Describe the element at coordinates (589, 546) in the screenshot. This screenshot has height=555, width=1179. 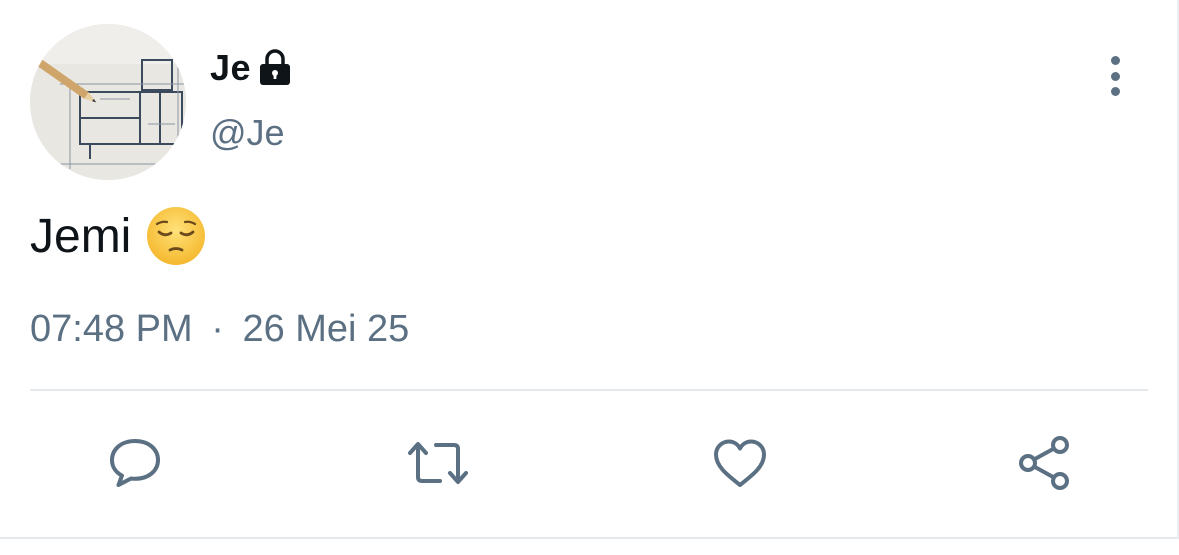
I see `card-bottom-edge` at that location.